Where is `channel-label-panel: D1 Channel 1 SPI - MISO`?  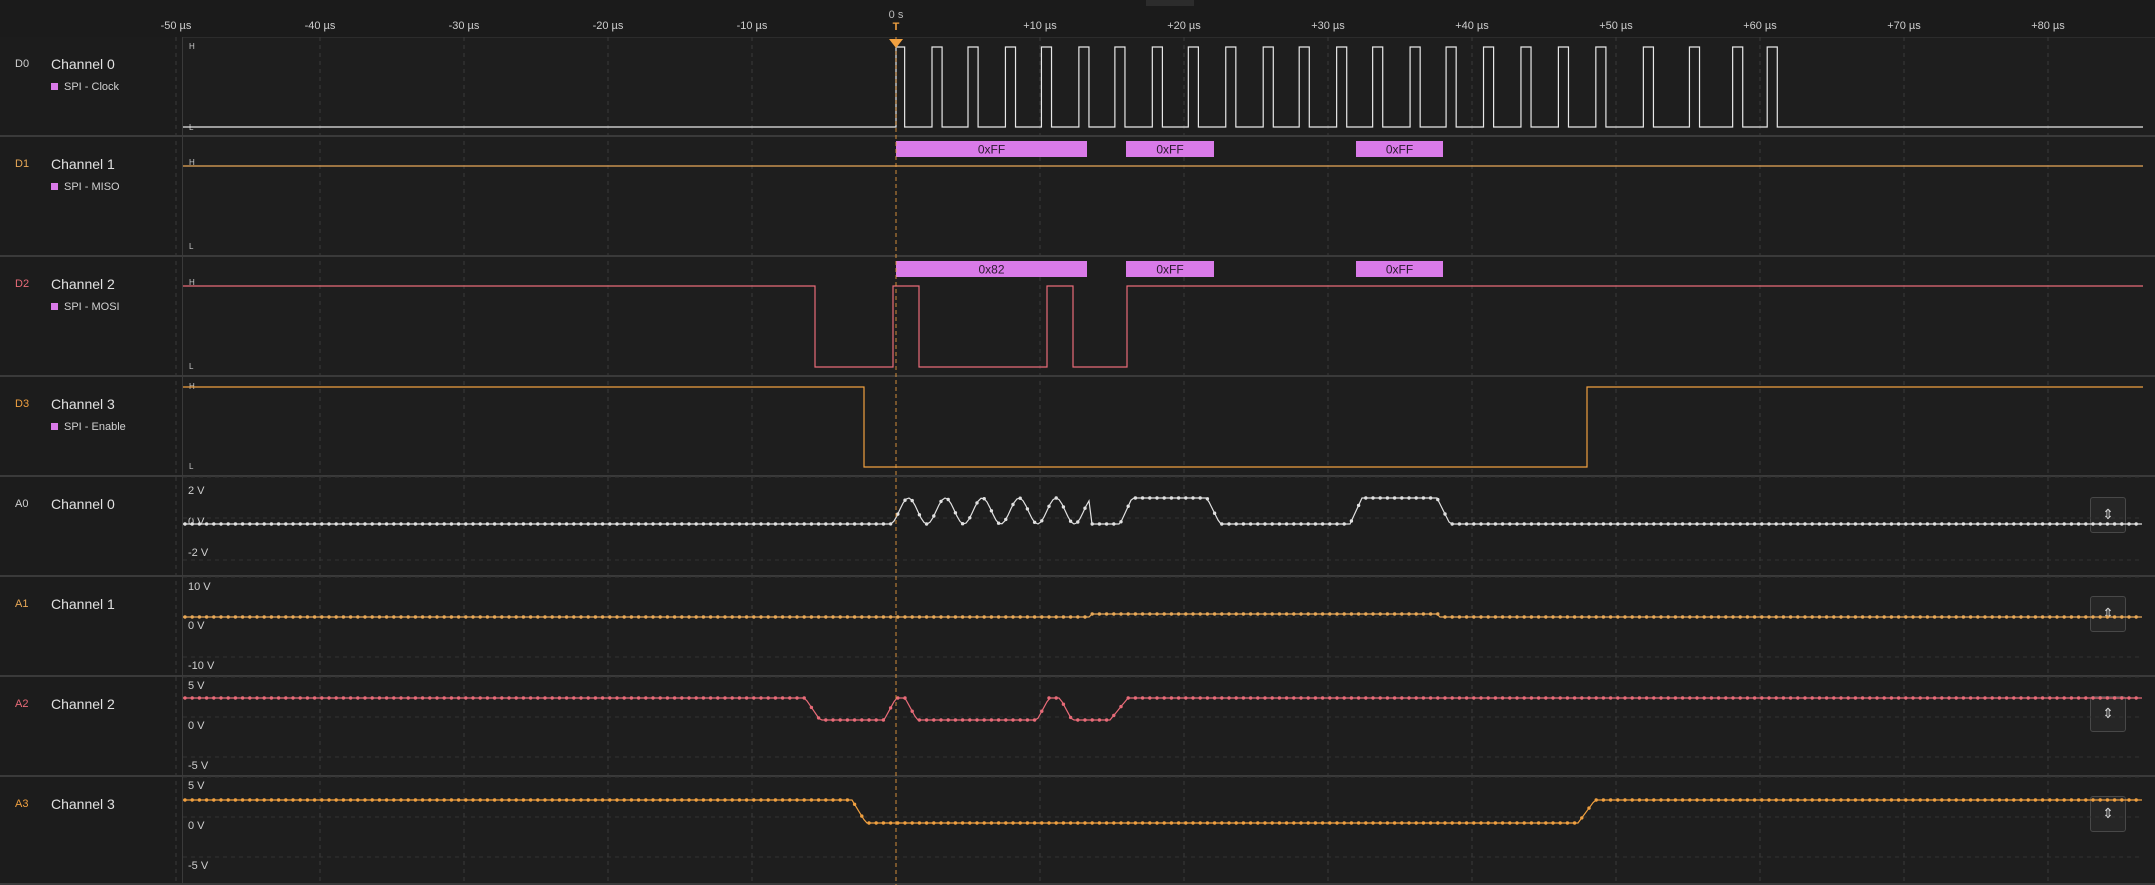 channel-label-panel: D1 Channel 1 SPI - MISO is located at coordinates (91, 197).